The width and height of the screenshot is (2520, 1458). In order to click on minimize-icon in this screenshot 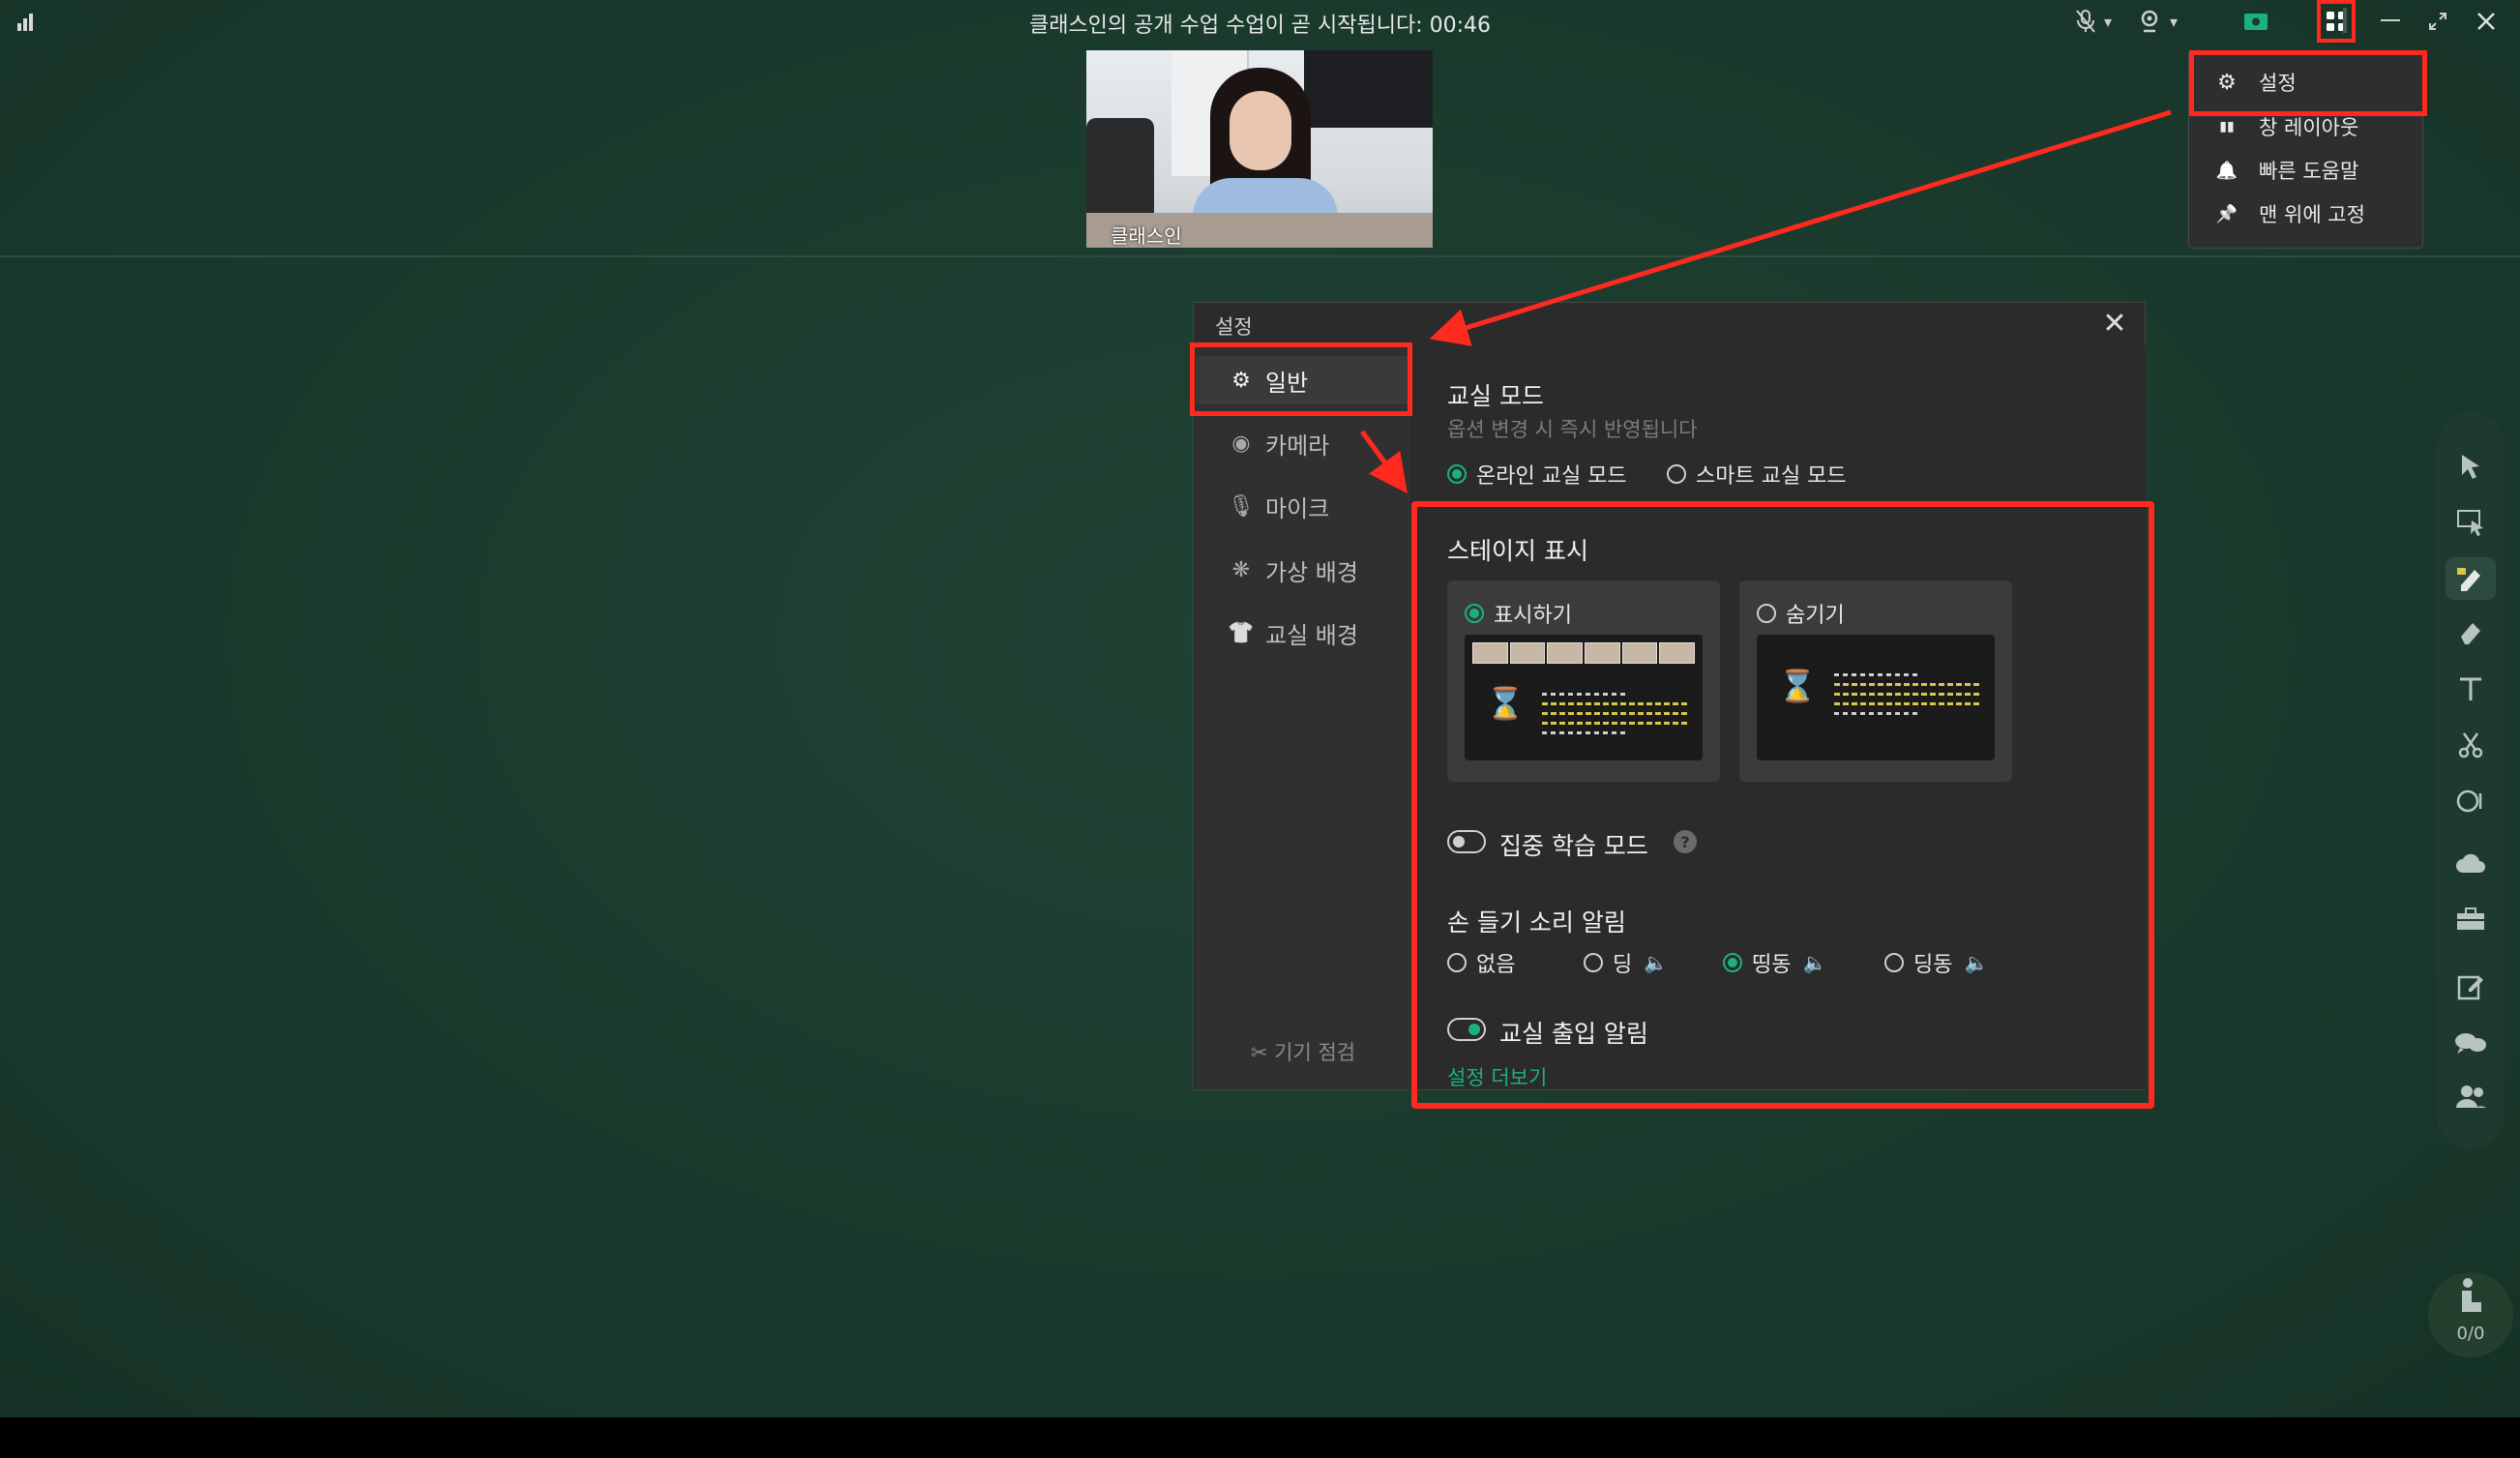, I will do `click(2391, 22)`.